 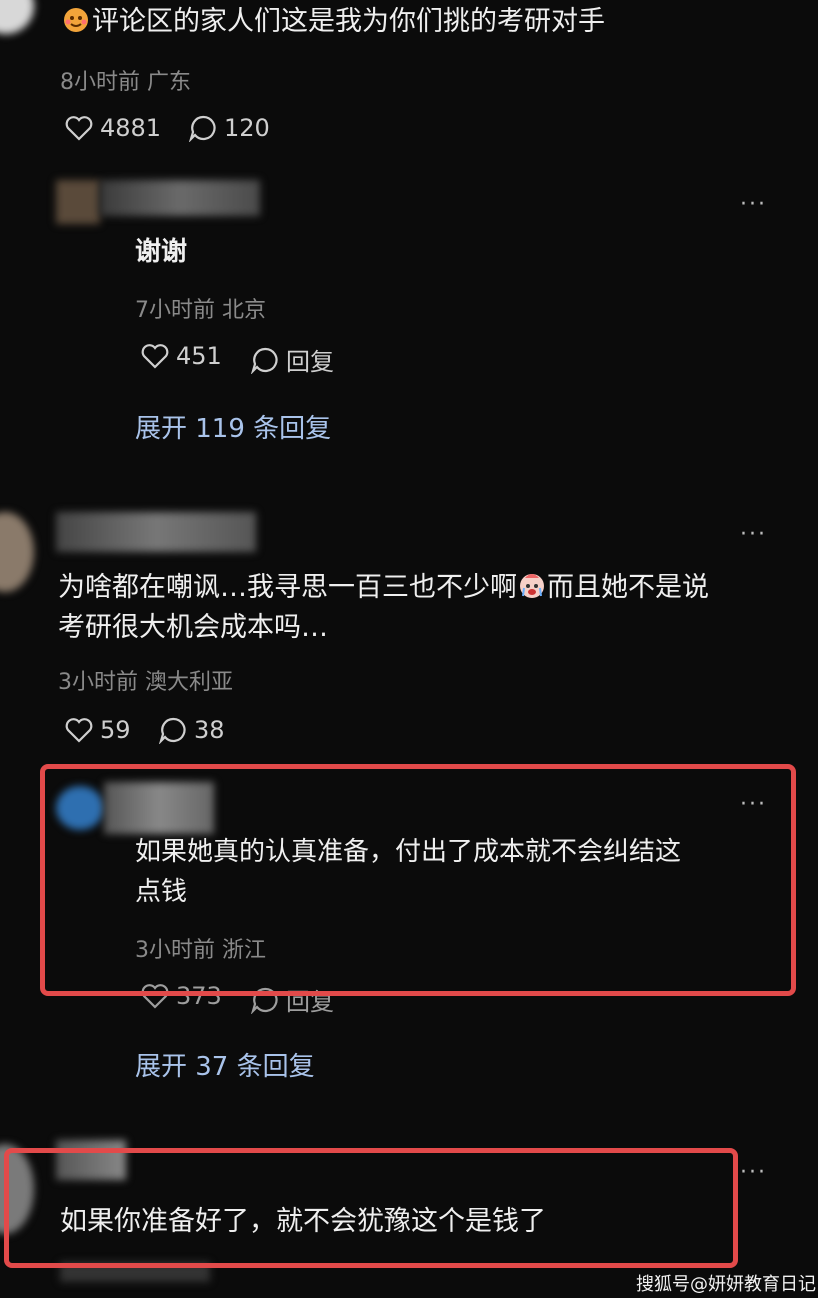 What do you see at coordinates (428, 590) in the screenshot?
I see `comment-text: 为啥都在嘲讽…我寻思一百三也不少啊 而且她不是说` at bounding box center [428, 590].